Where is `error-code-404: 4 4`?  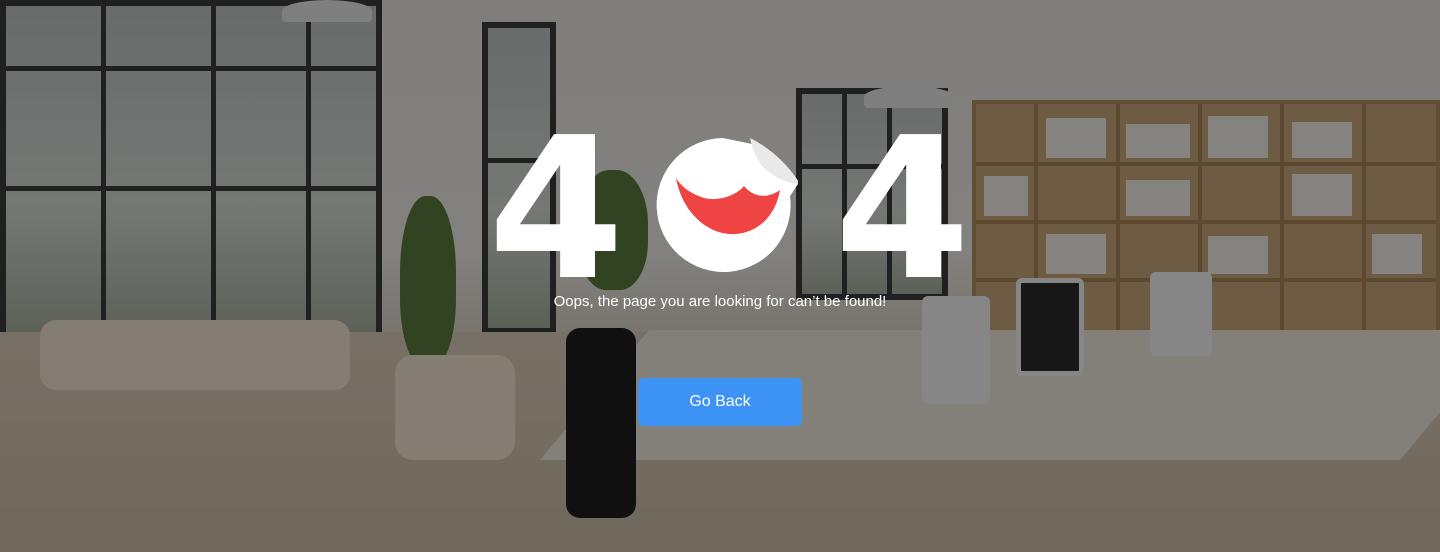 error-code-404: 4 4 is located at coordinates (729, 210).